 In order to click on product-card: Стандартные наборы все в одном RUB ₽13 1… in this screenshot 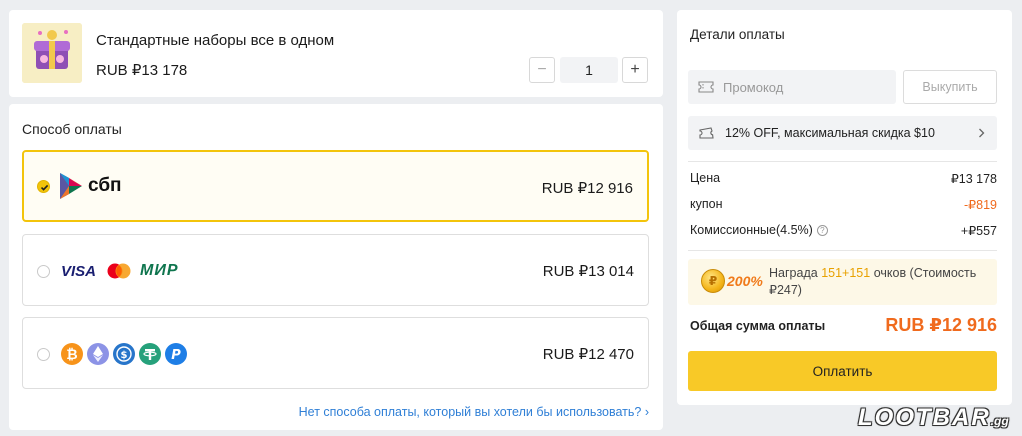, I will do `click(336, 53)`.